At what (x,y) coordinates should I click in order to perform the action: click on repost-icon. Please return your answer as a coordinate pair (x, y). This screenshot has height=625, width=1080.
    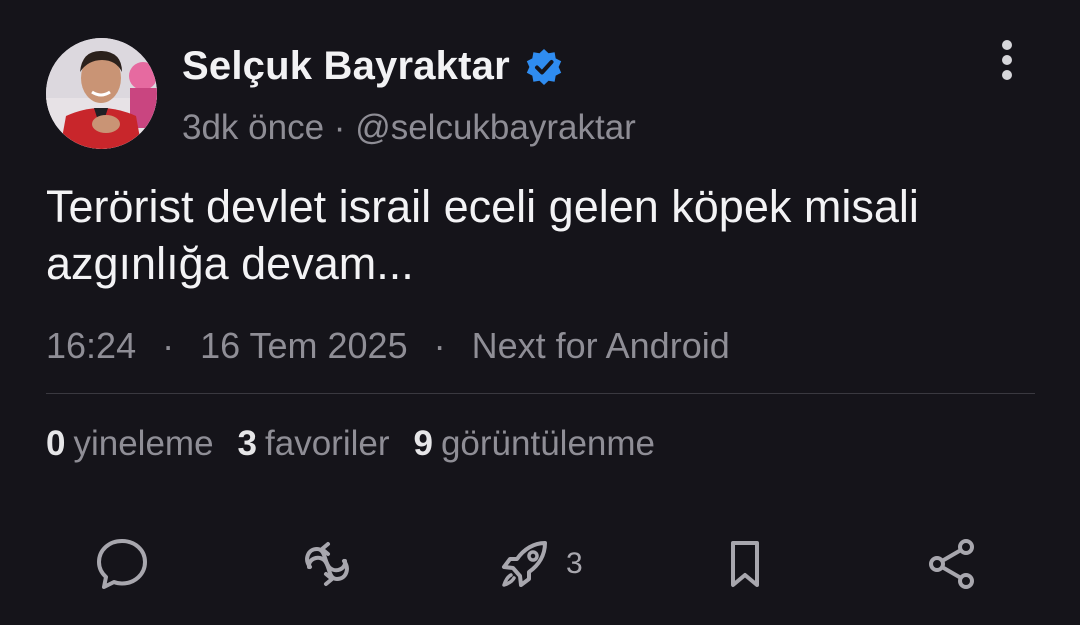
    Looking at the image, I should click on (327, 564).